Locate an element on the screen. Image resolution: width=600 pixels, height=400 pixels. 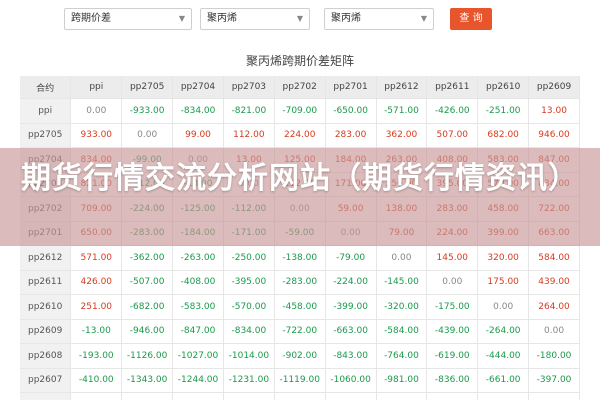
table-cell: -843.00 is located at coordinates (351, 356).